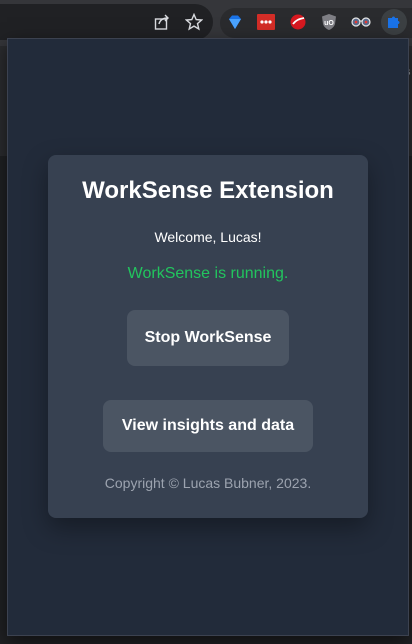 The image size is (412, 644). What do you see at coordinates (298, 22) in the screenshot?
I see `trend-micro-extension-icon` at bounding box center [298, 22].